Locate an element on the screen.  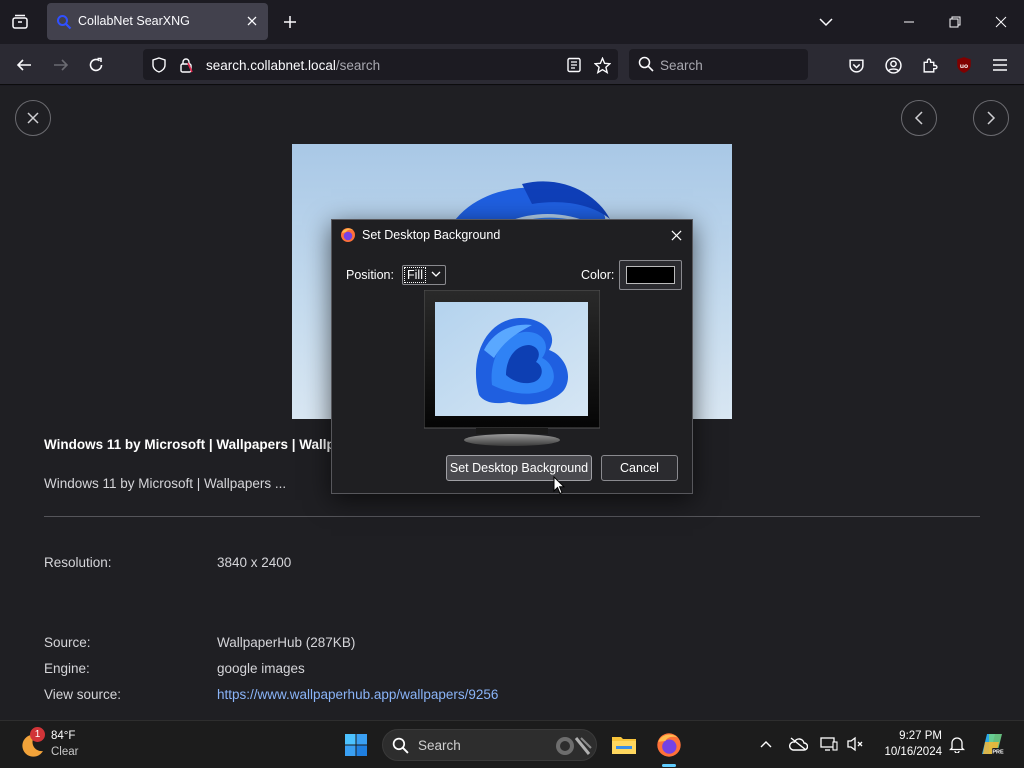
engine-value: google images is located at coordinates (261, 668).